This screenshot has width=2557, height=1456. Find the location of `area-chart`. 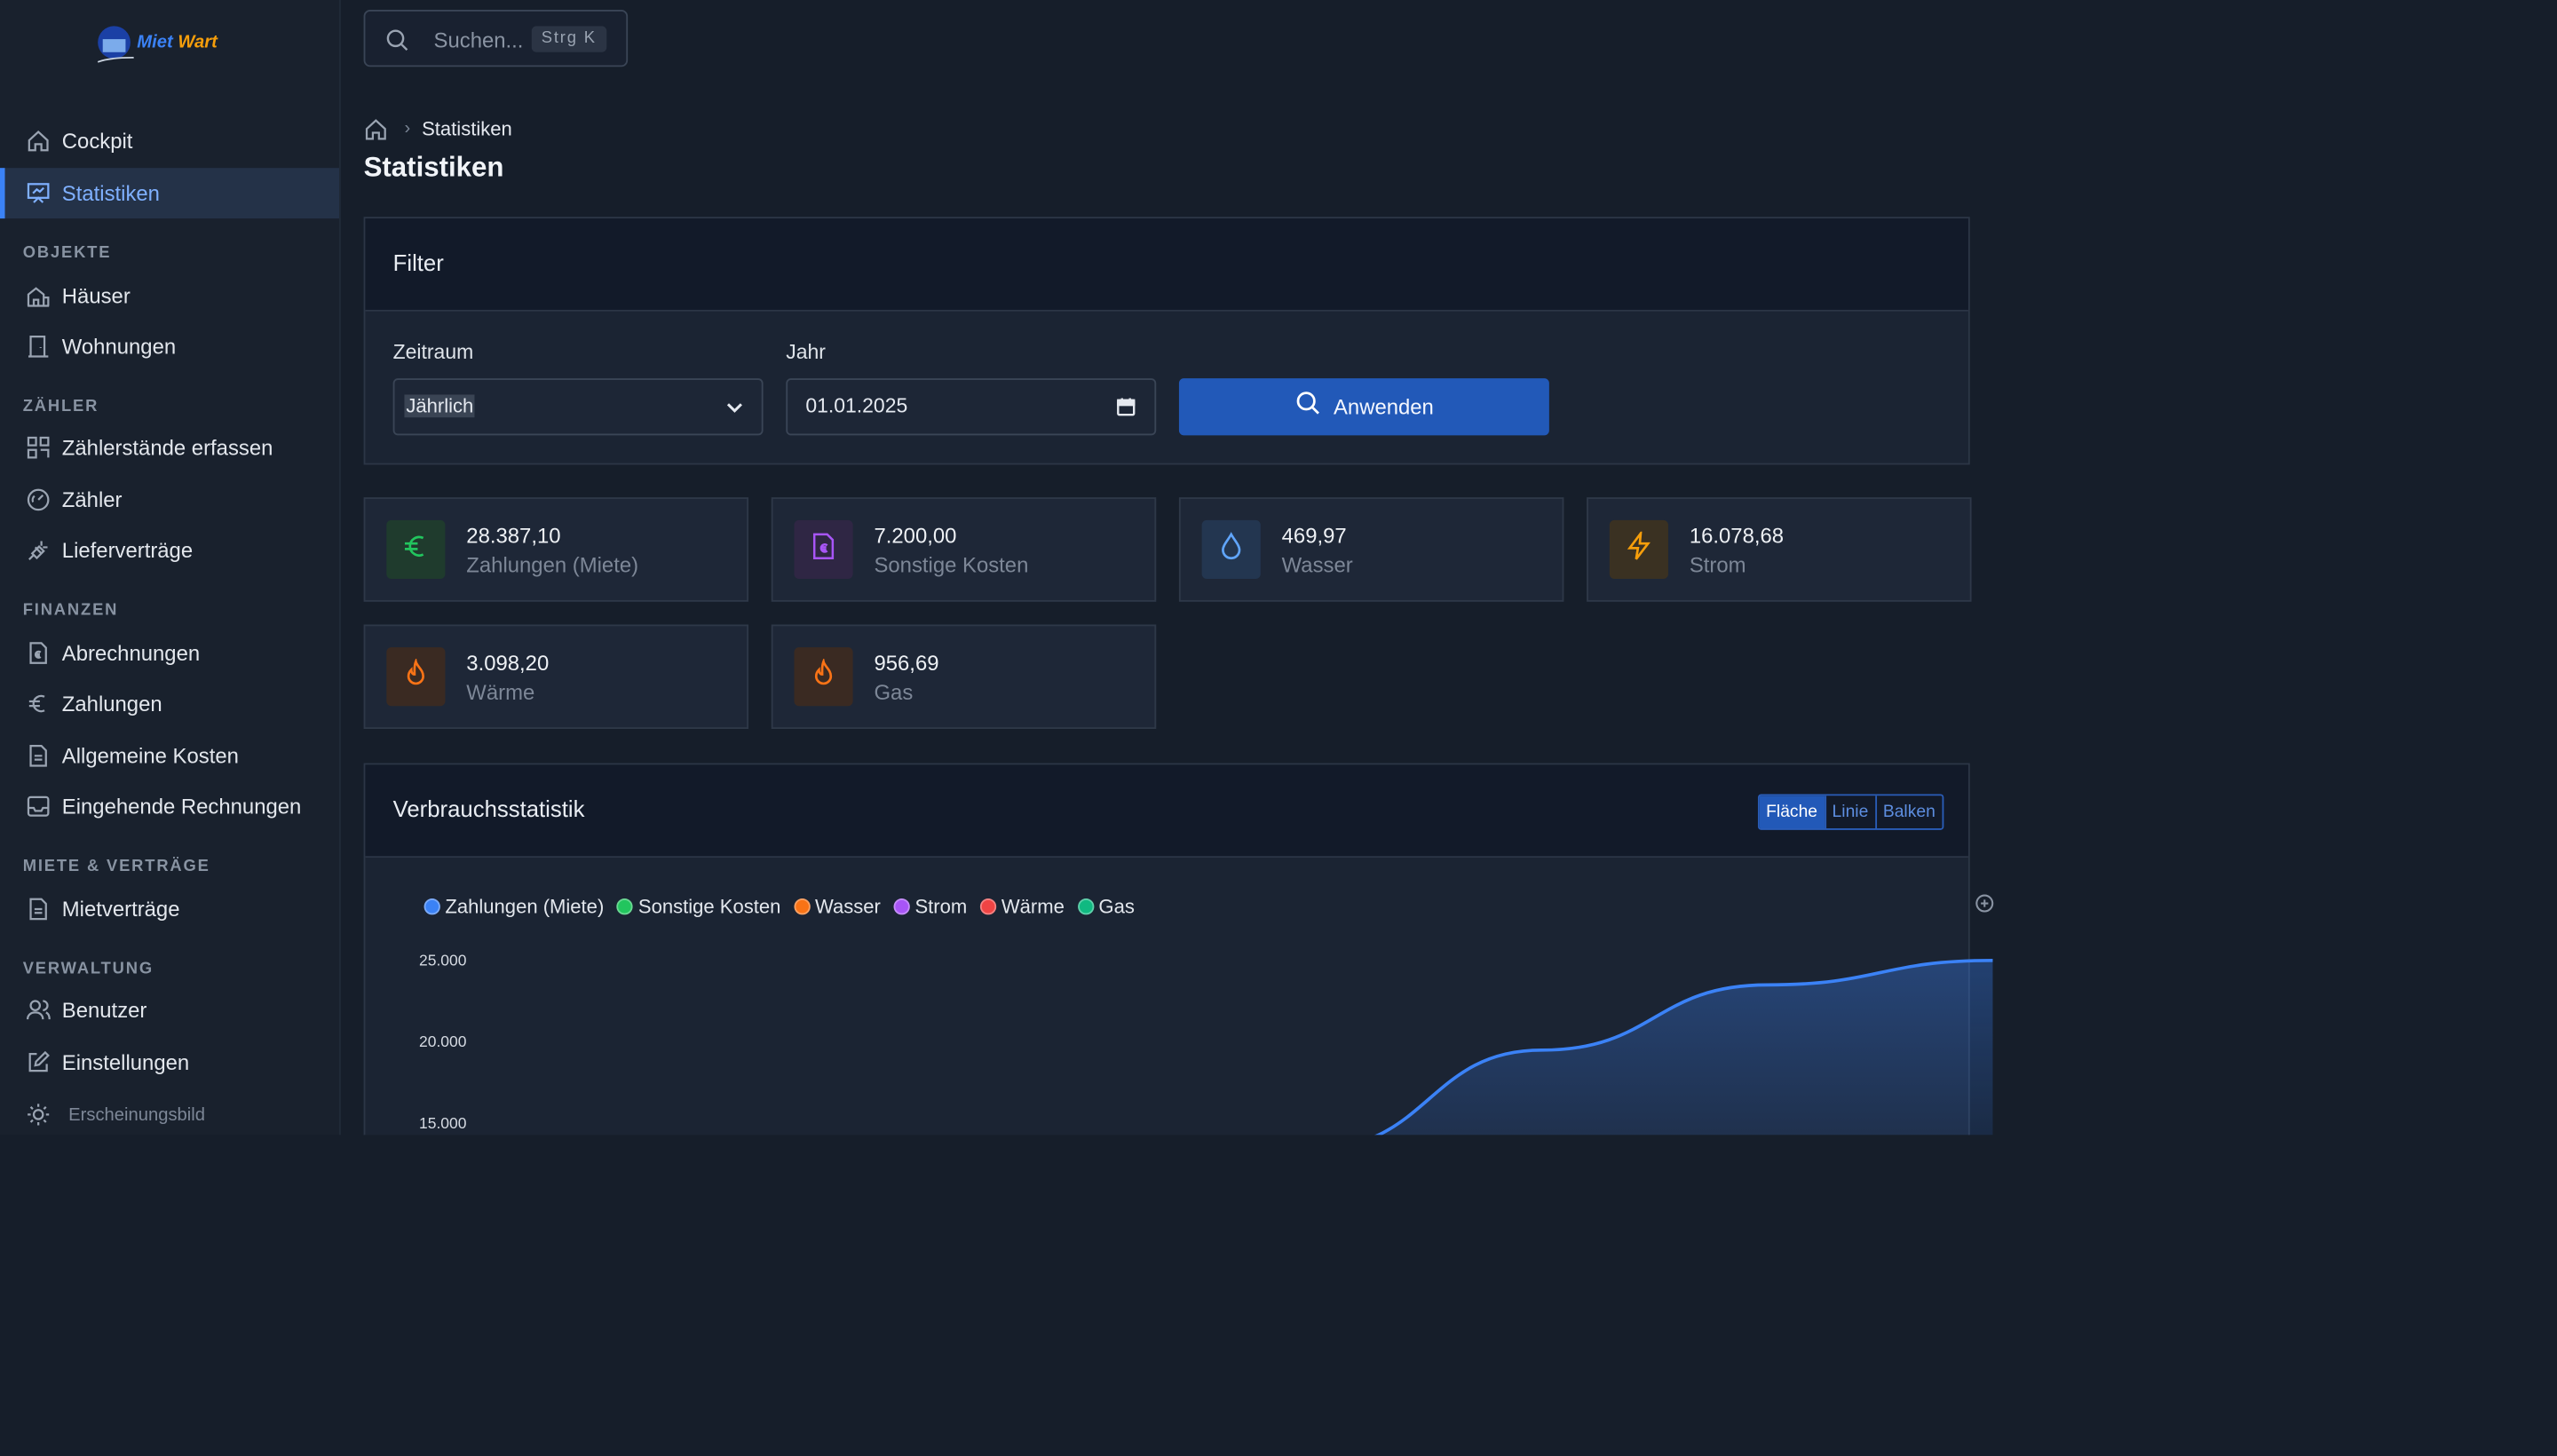

area-chart is located at coordinates (1683, 1047).